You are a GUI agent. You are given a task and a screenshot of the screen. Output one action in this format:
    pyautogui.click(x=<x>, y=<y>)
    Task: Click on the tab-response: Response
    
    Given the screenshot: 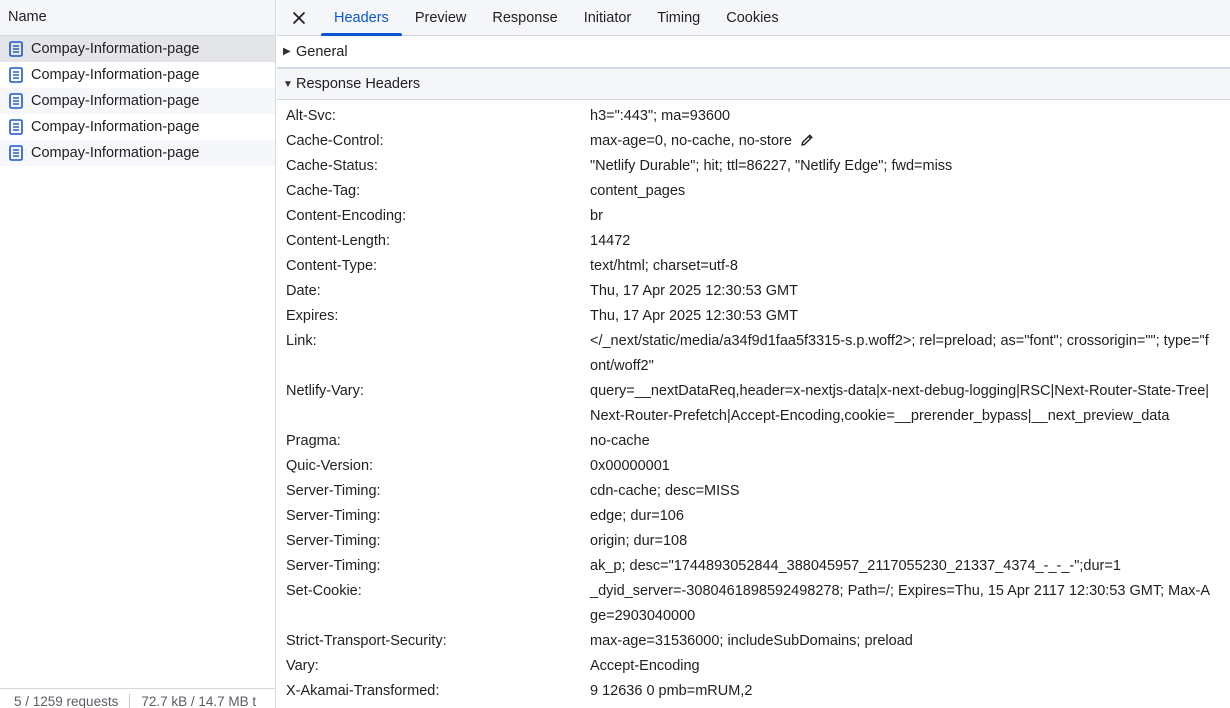 What is the action you would take?
    pyautogui.click(x=524, y=17)
    